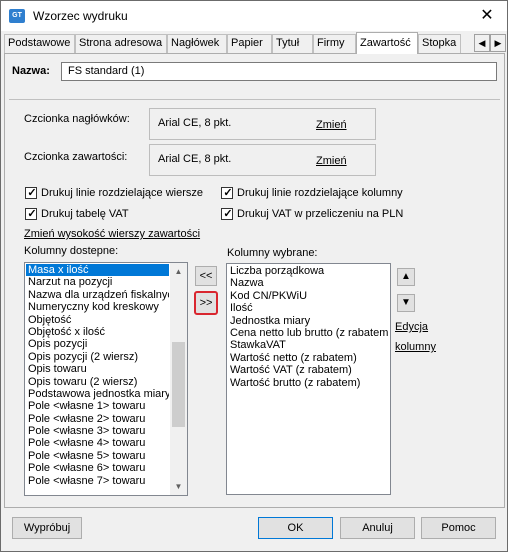 This screenshot has width=508, height=552. What do you see at coordinates (97, 382) in the screenshot?
I see `list-item: Opis towaru (2 wiersz)` at bounding box center [97, 382].